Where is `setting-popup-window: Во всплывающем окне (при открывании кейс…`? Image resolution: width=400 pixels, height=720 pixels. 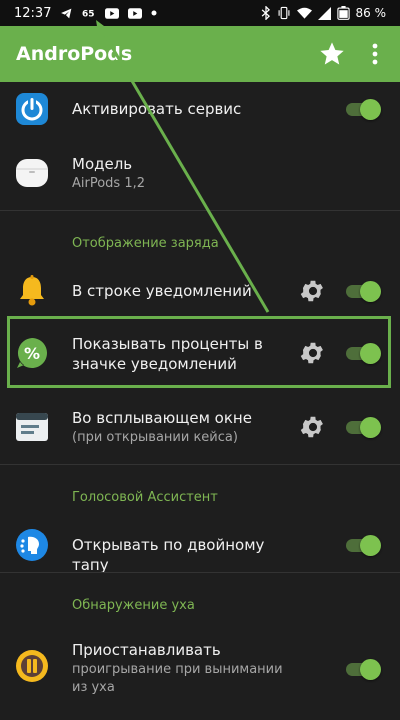
setting-popup-window: Во всплывающем окне (при открывании кейс… is located at coordinates (200, 427).